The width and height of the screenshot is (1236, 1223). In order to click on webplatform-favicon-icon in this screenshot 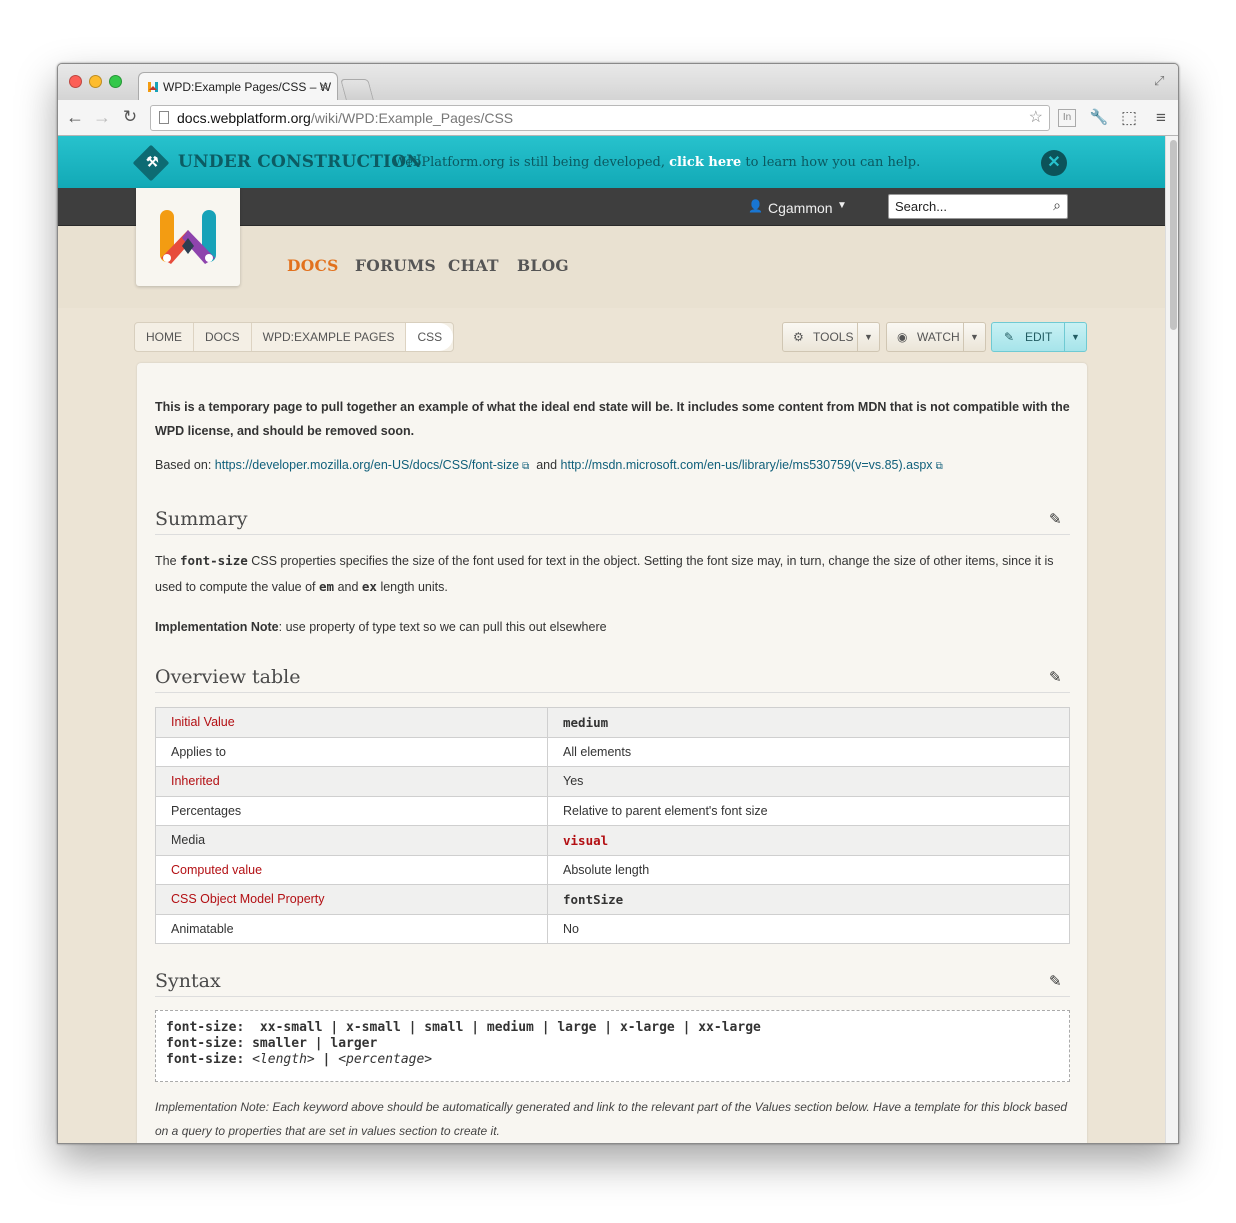, I will do `click(153, 87)`.